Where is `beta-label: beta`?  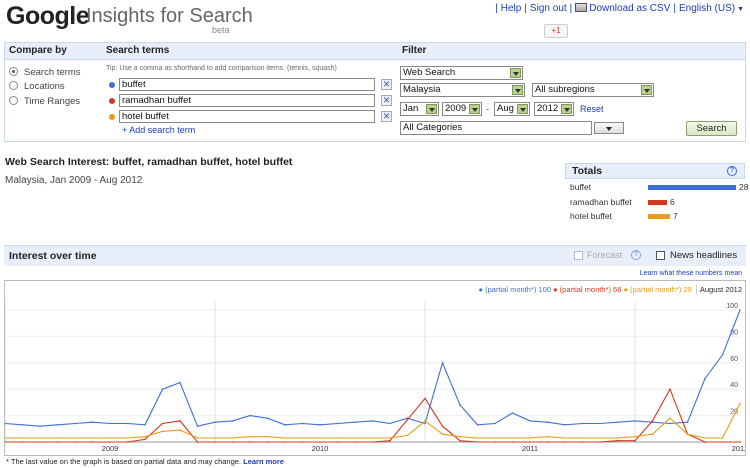
beta-label: beta is located at coordinates (221, 30).